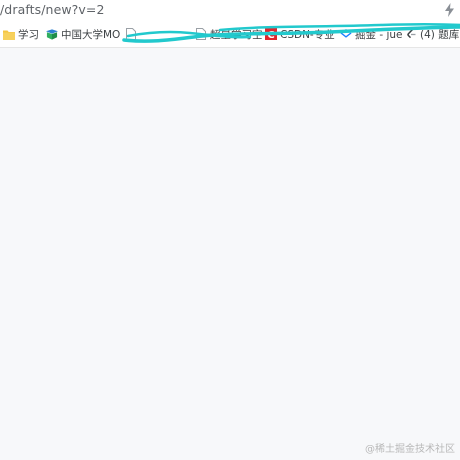 The height and width of the screenshot is (460, 460). What do you see at coordinates (410, 449) in the screenshot?
I see `watermark: @稀土掘金技术社区` at bounding box center [410, 449].